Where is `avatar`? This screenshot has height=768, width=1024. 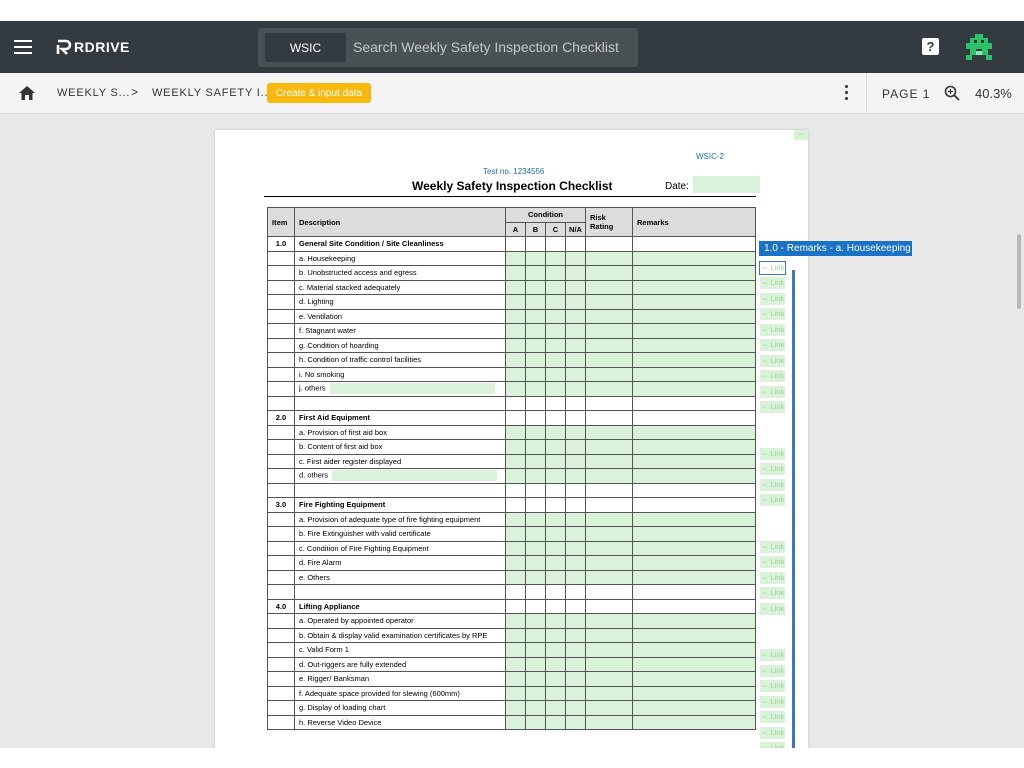
avatar is located at coordinates (979, 47).